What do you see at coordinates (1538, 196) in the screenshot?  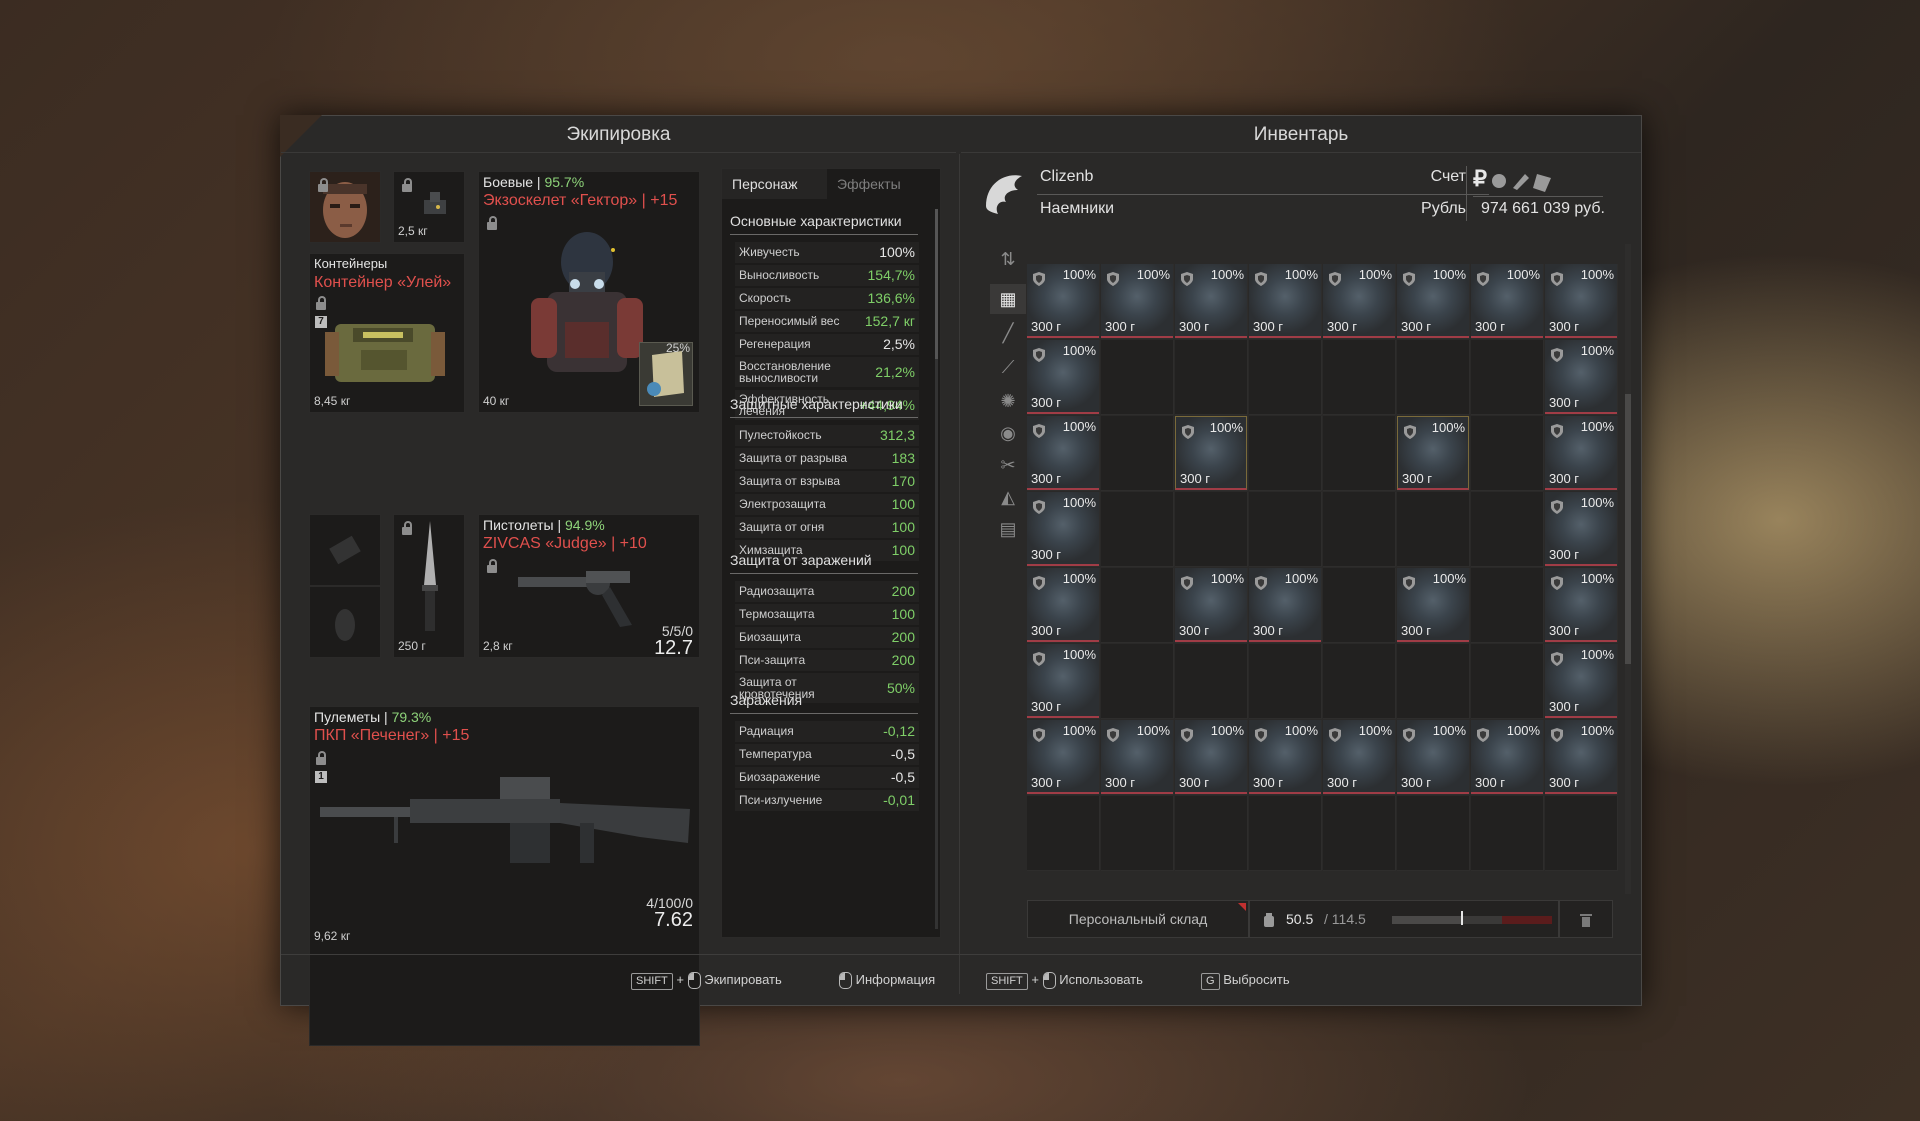 I see `balance-divider` at bounding box center [1538, 196].